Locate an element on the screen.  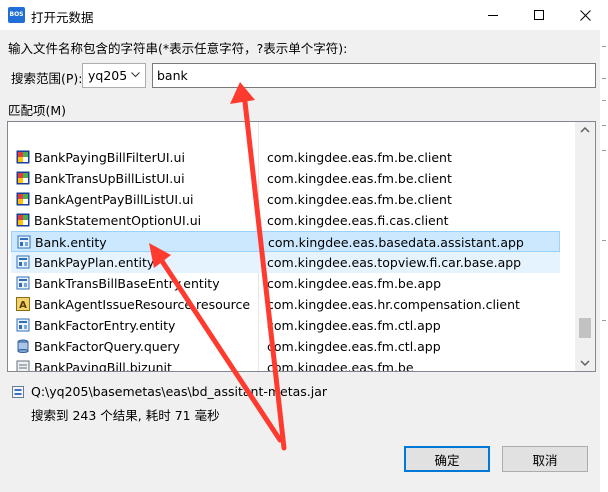
instruction-text: 输入文件名称包含的字符串(*表示任意字符，?表示单个字符): is located at coordinates (178, 48).